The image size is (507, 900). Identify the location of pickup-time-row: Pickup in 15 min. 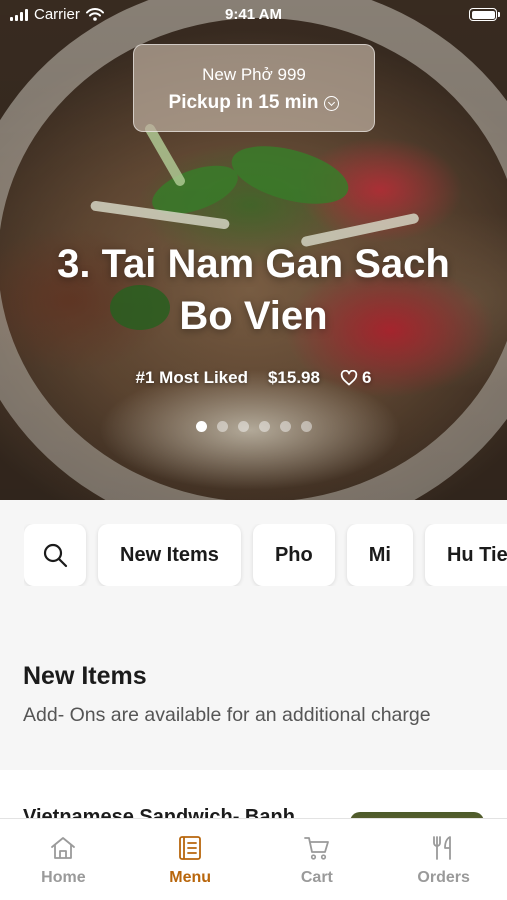
(254, 103).